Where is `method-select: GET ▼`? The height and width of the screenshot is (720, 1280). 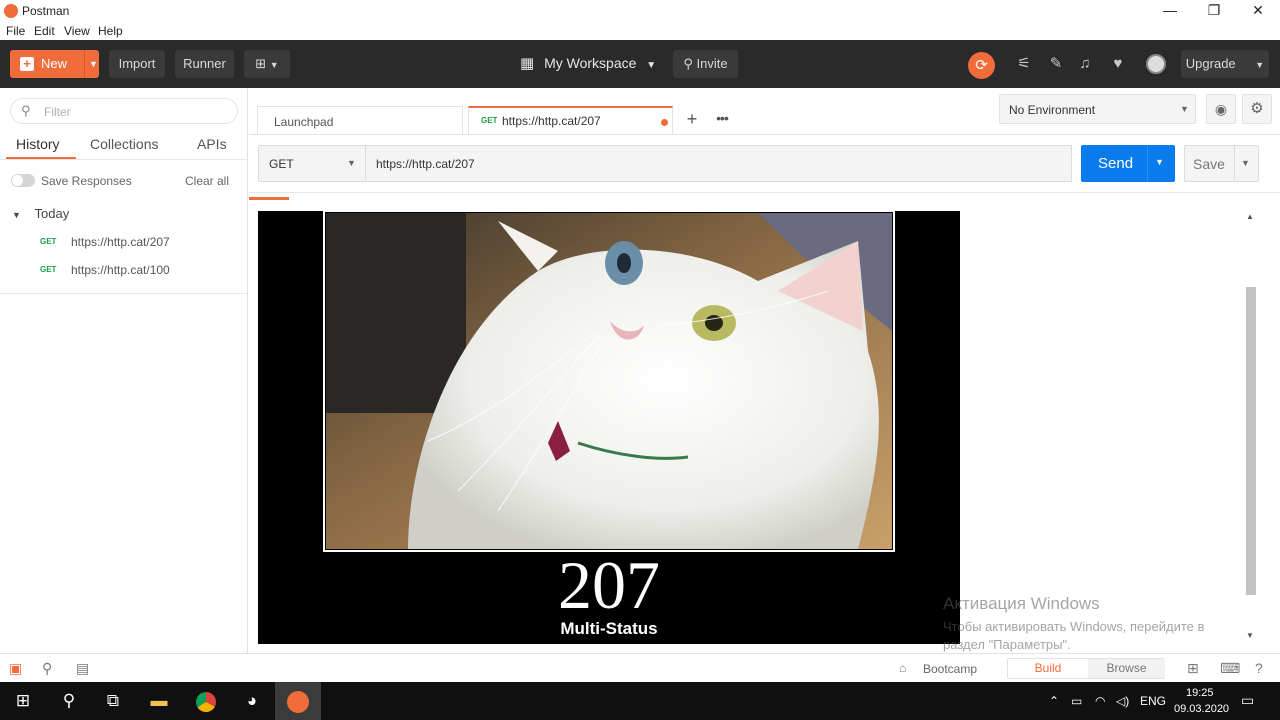 method-select: GET ▼ is located at coordinates (312, 163).